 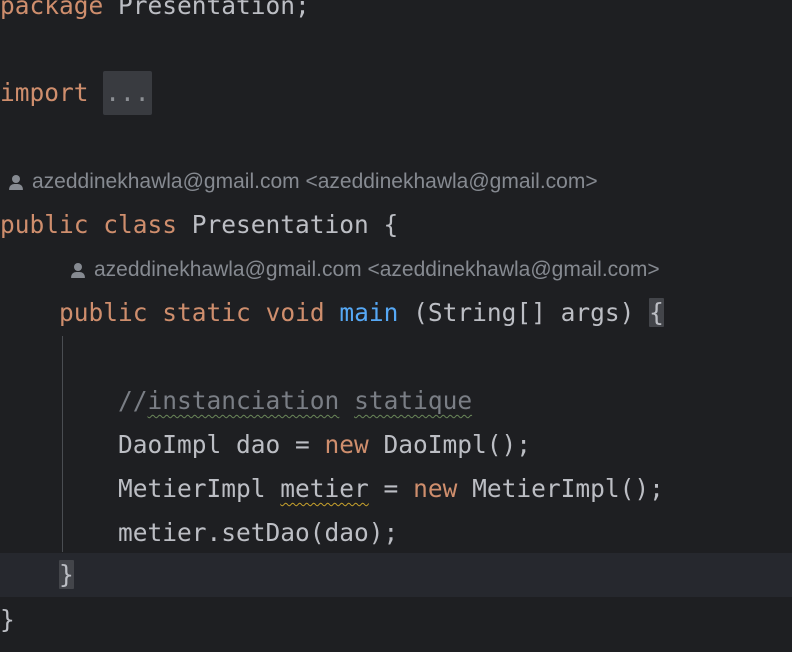 I want to click on code-line-metier: MetierImpl metier = new MetierImpl();, so click(x=396, y=489).